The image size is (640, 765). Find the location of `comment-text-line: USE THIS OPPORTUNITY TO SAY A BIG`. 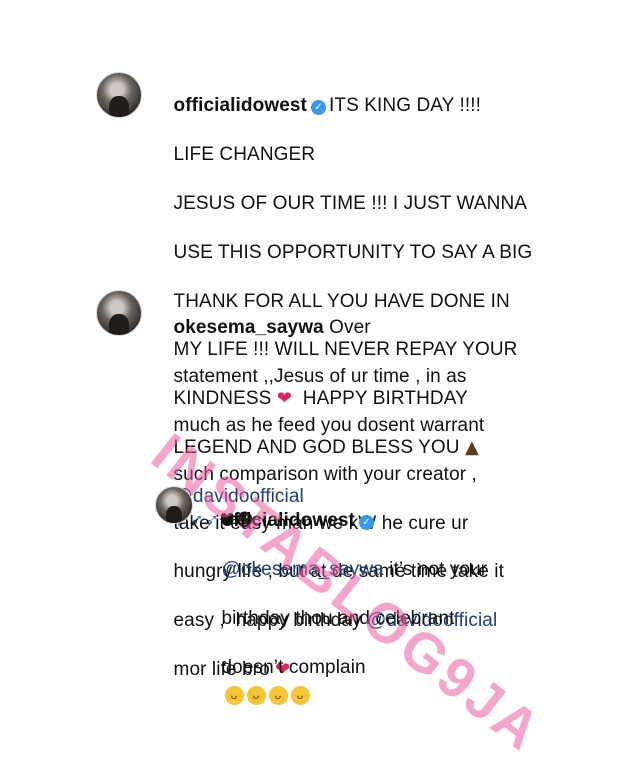

comment-text-line: USE THIS OPPORTUNITY TO SAY A BIG is located at coordinates (353, 252).